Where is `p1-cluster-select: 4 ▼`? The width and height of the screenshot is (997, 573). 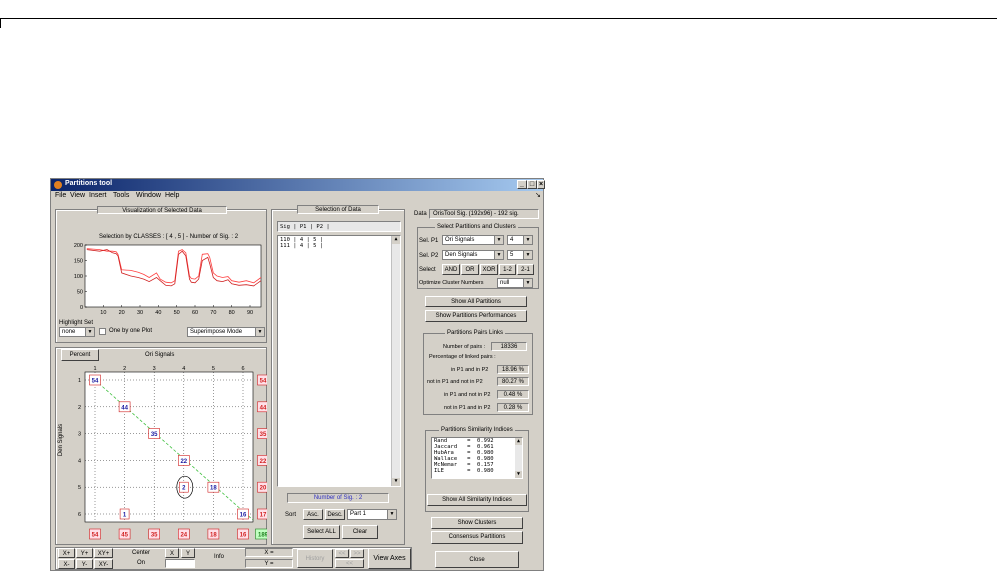 p1-cluster-select: 4 ▼ is located at coordinates (520, 240).